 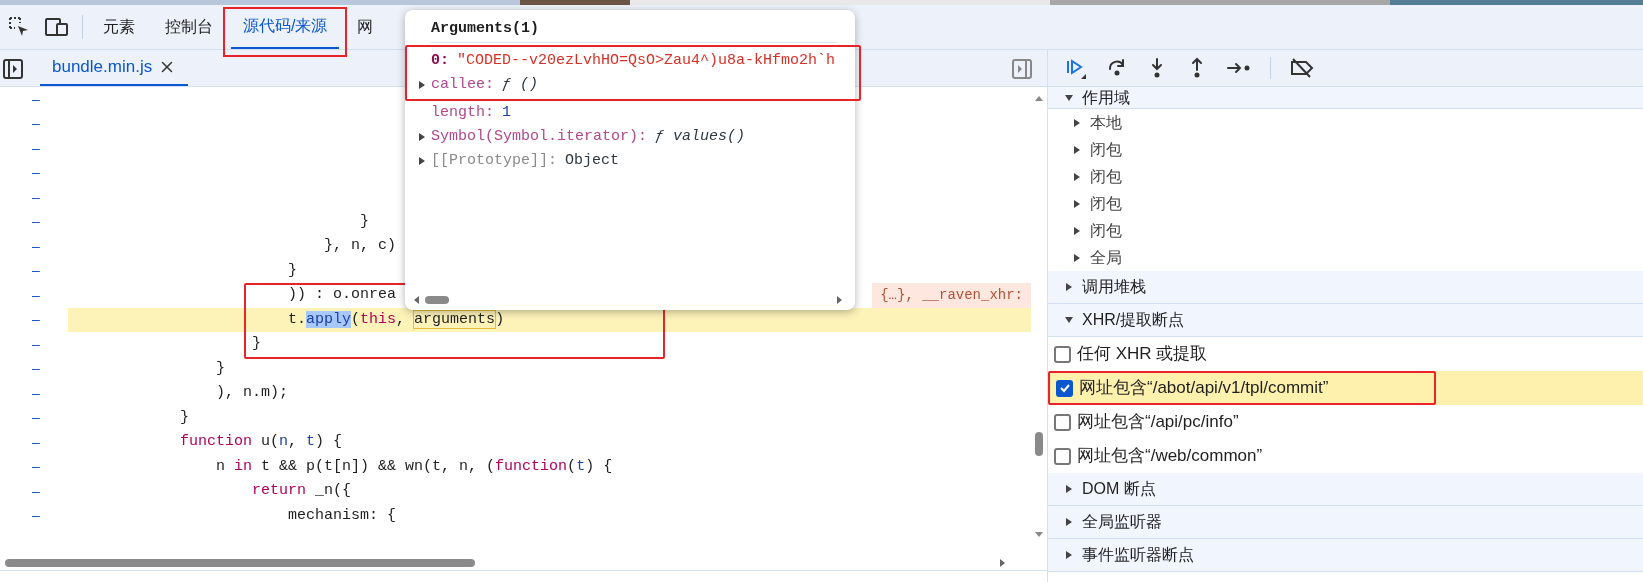 I want to click on scope-item: 全局, so click(x=1345, y=257).